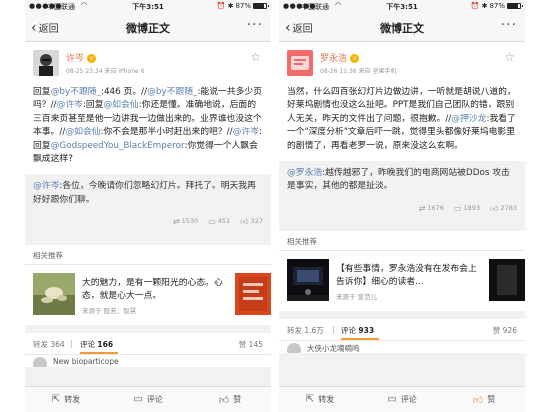 Image resolution: width=550 pixels, height=412 pixels. What do you see at coordinates (402, 65) in the screenshot?
I see `author-row: 罗永浩 v 08-26 11:36 来自 坚果手机 ☆` at bounding box center [402, 65].